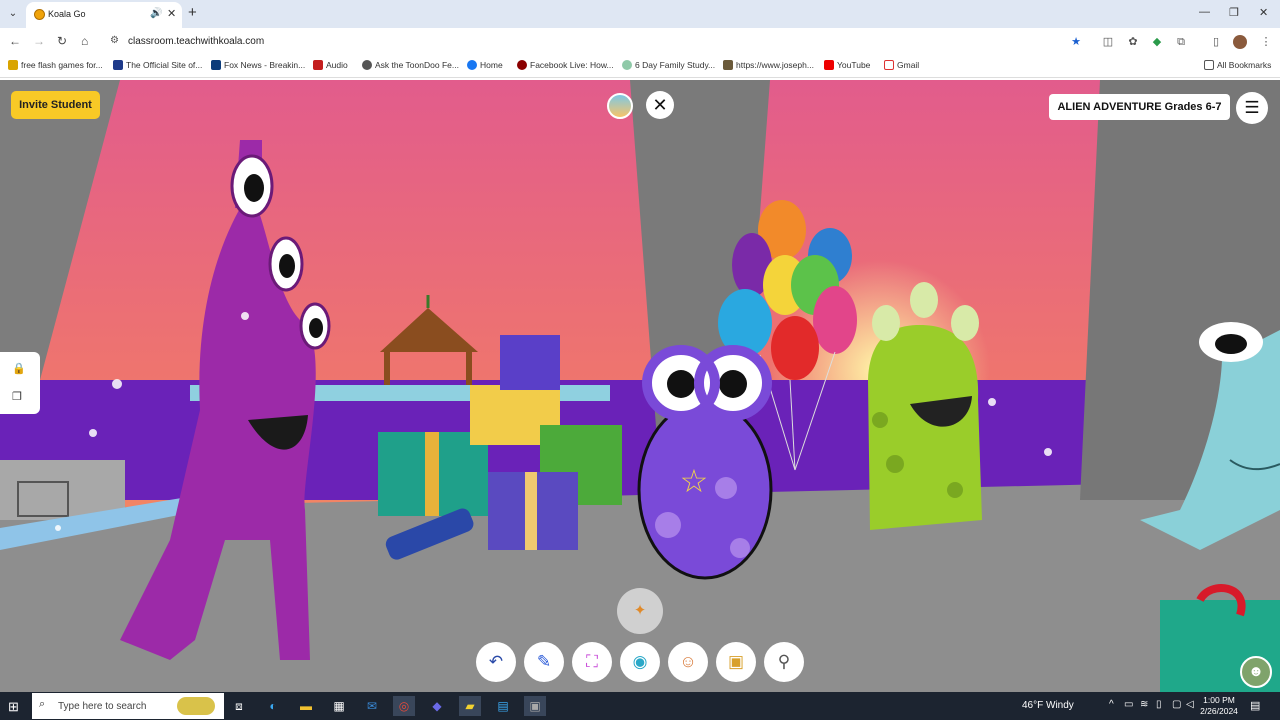 The image size is (1280, 720). Describe the element at coordinates (196, 41) in the screenshot. I see `url-text: classroom.teachwithkoala.com` at that location.